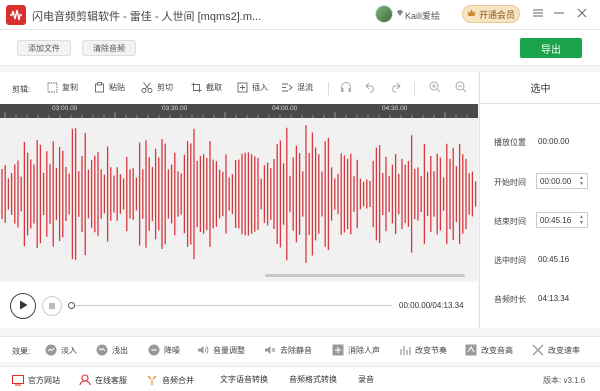 This screenshot has height=391, width=600. Describe the element at coordinates (564, 350) in the screenshot. I see `speed-label: 改变速率` at that location.